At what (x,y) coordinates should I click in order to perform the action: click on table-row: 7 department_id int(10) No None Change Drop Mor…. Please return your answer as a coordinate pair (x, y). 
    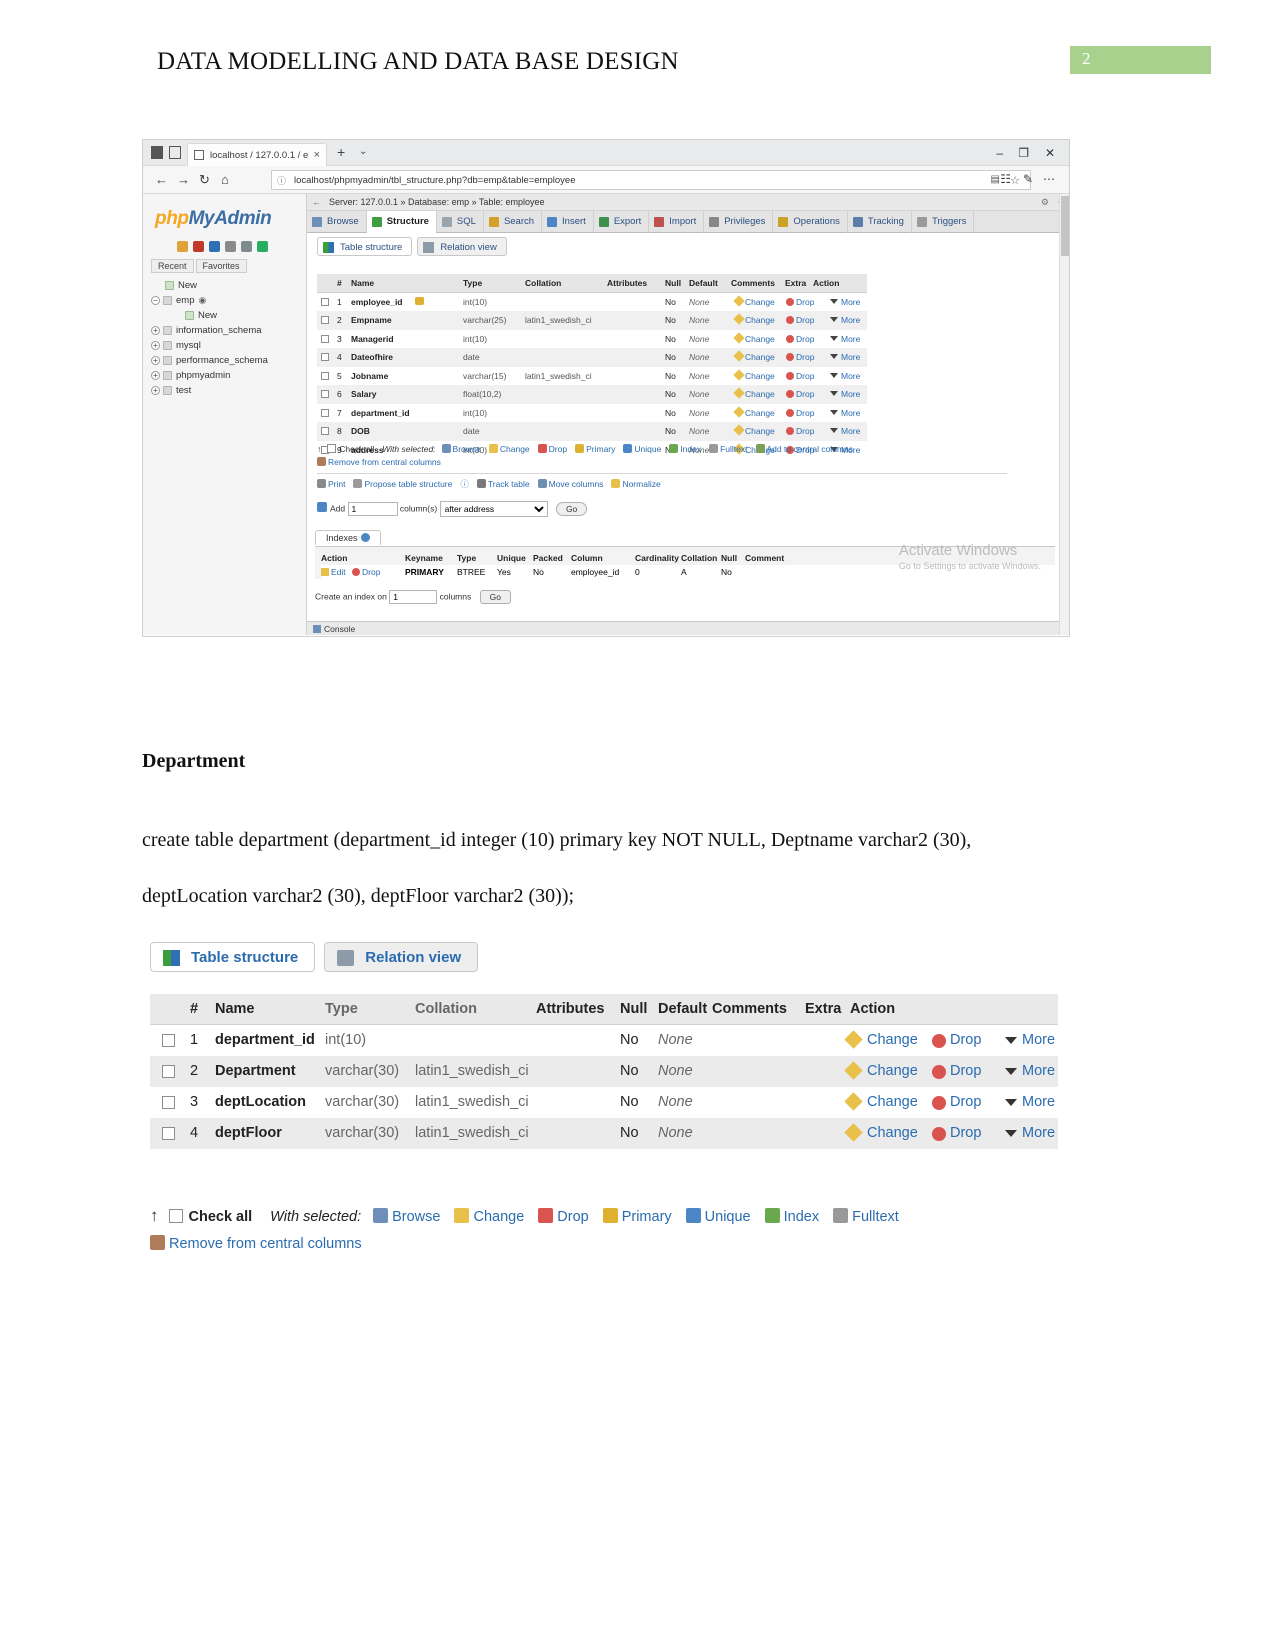
    Looking at the image, I should click on (592, 413).